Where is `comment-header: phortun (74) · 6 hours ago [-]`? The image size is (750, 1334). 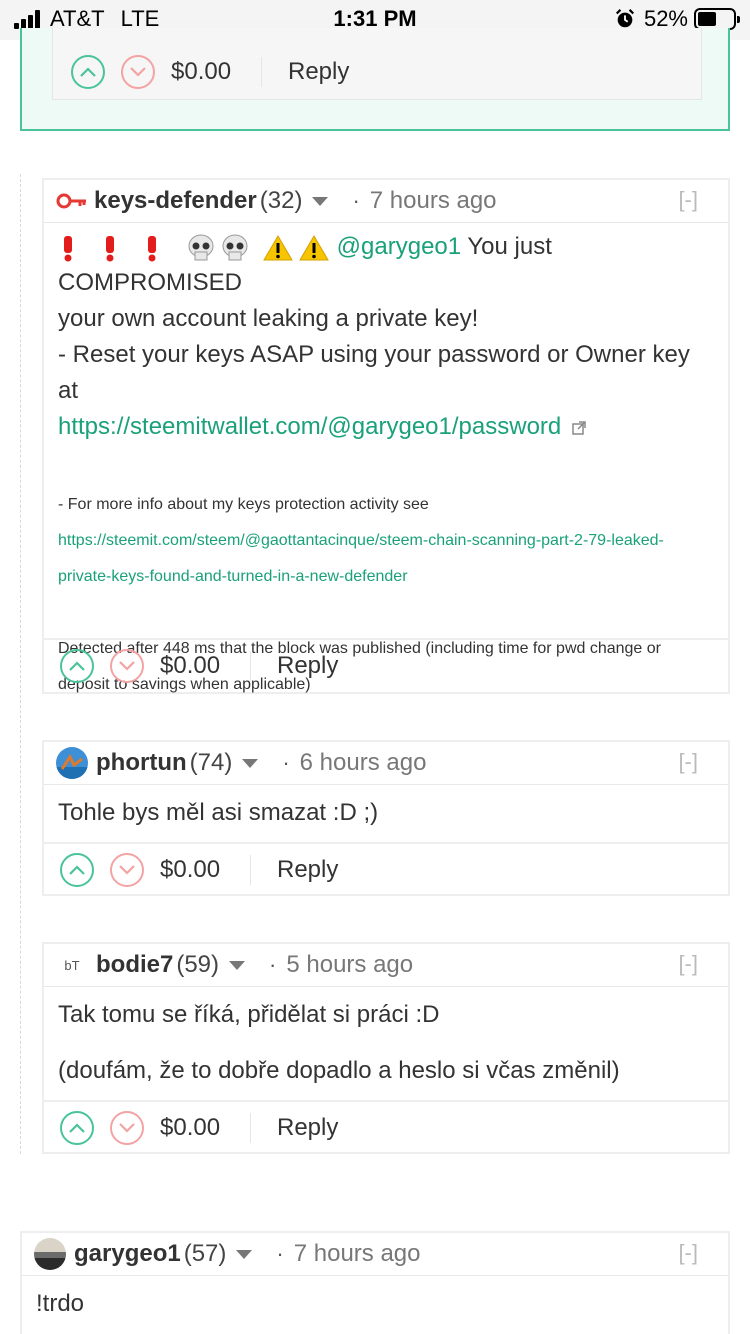 comment-header: phortun (74) · 6 hours ago [-] is located at coordinates (386, 763).